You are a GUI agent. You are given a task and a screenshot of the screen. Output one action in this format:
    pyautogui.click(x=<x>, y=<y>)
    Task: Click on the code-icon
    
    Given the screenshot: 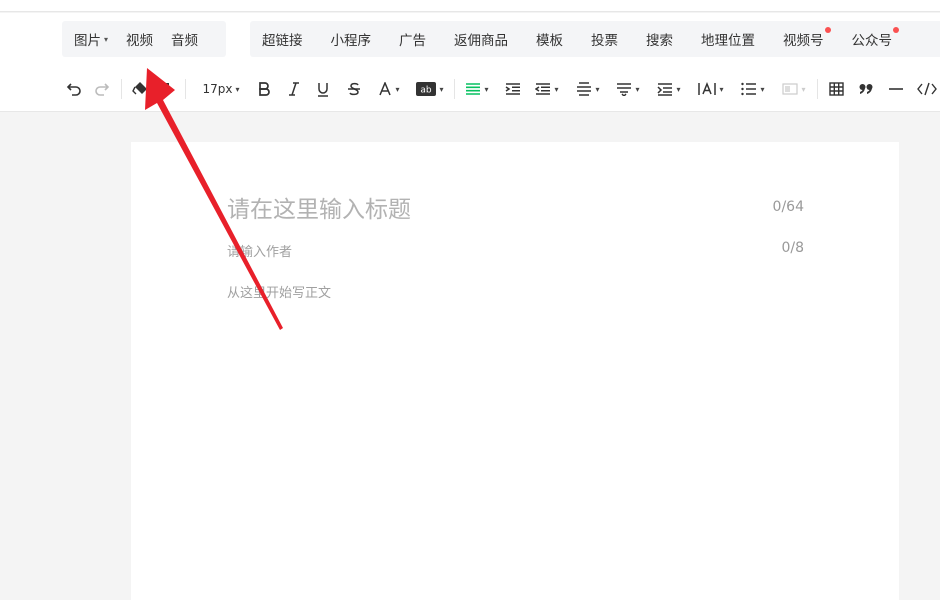 What is the action you would take?
    pyautogui.click(x=927, y=89)
    